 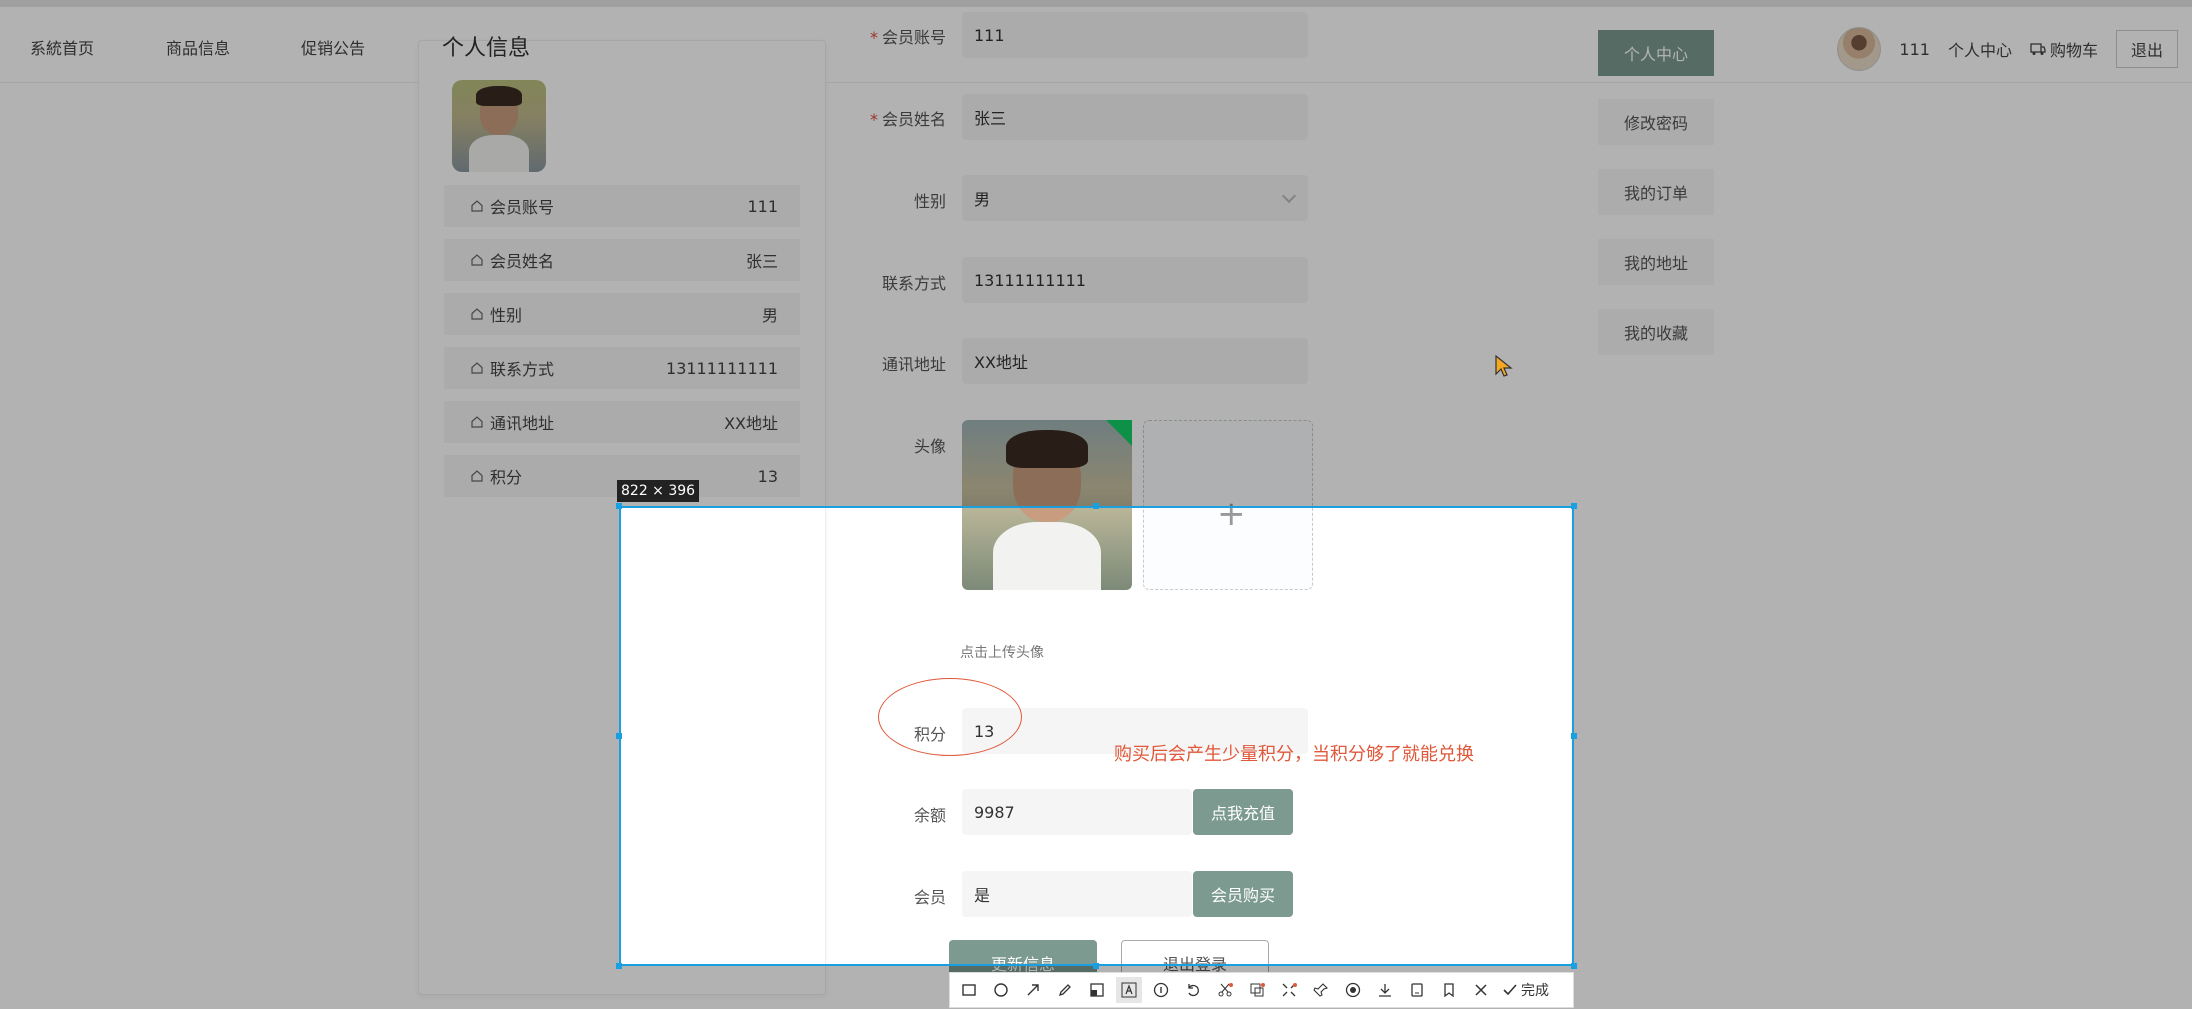 I want to click on save-icon, so click(x=1417, y=990).